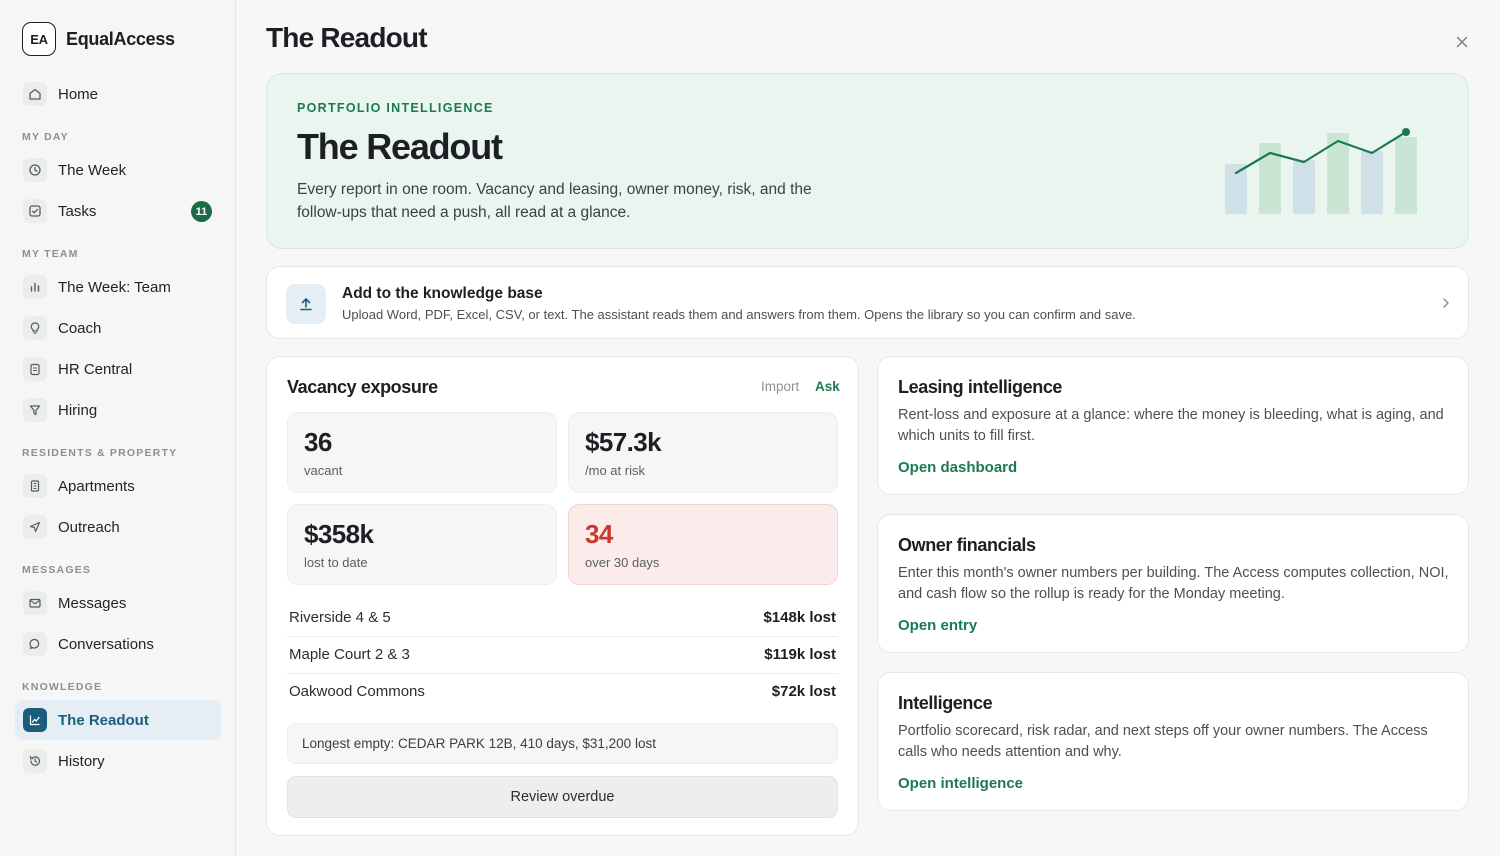  I want to click on section-label-my-team: MY TEAM, so click(50, 254).